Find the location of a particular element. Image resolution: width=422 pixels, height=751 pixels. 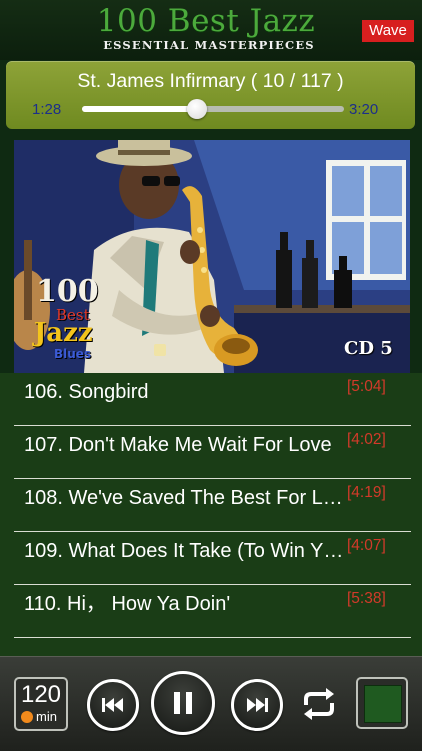

pause-button is located at coordinates (183, 703).